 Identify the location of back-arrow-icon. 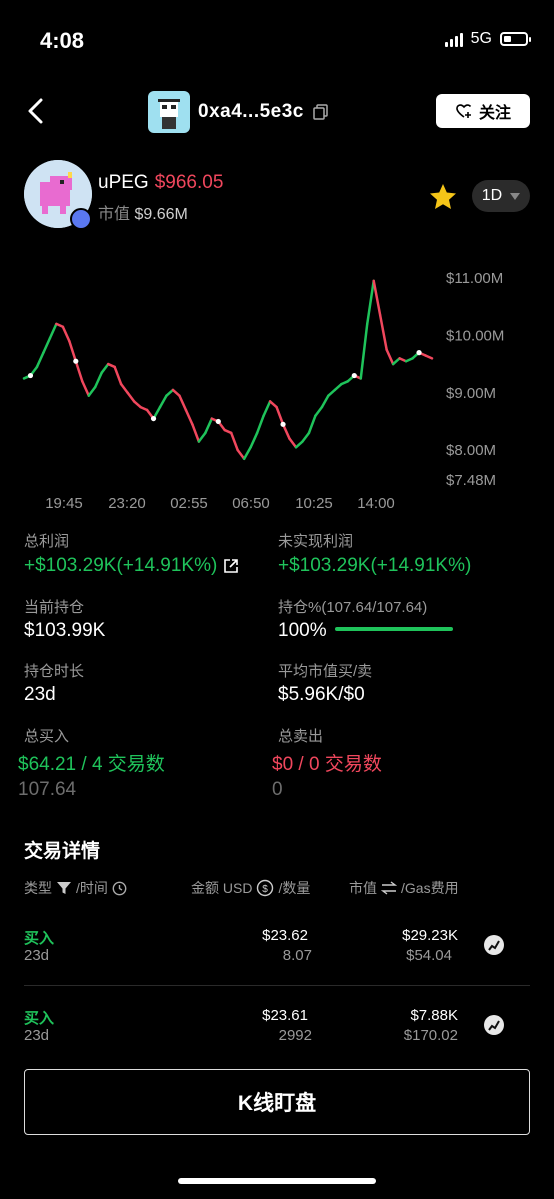
(37, 111).